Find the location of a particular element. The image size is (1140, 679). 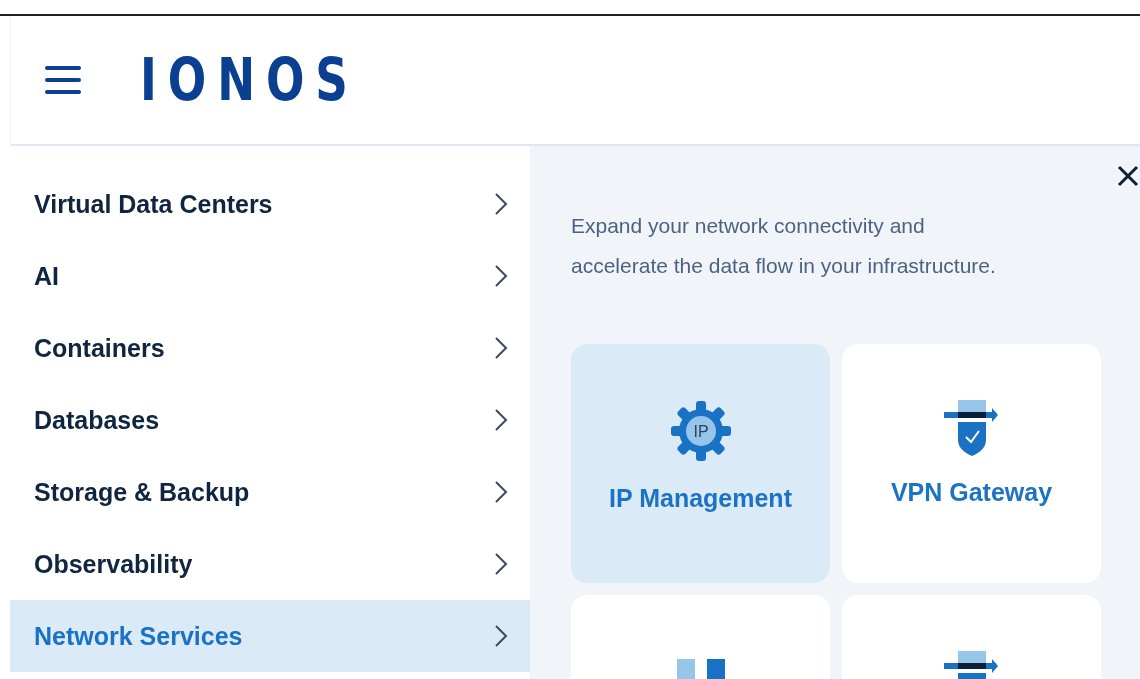

menu-item: AI is located at coordinates (270, 276).